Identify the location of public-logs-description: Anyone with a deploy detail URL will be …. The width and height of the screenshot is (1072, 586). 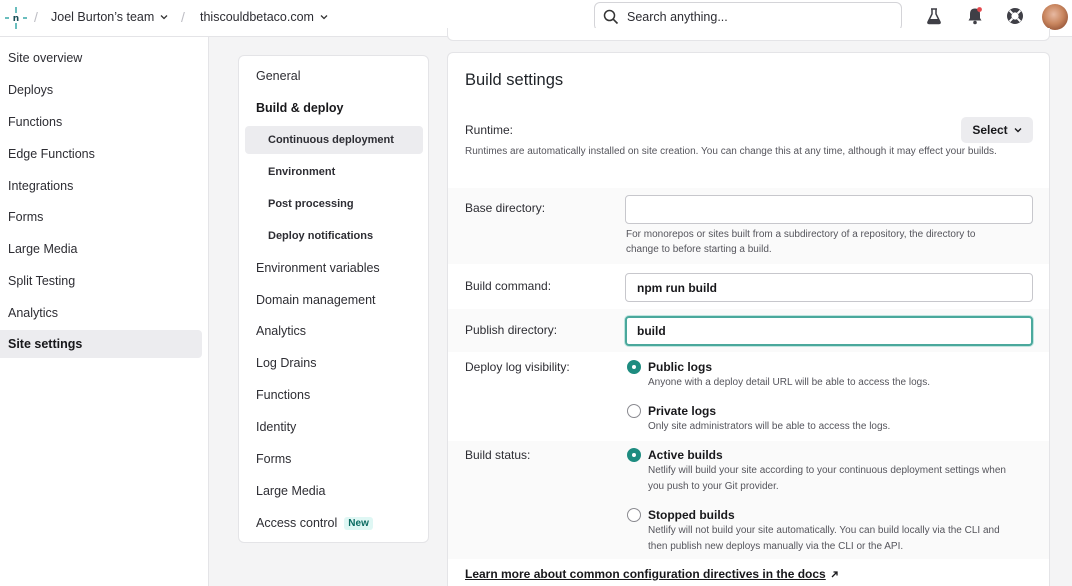
(789, 382).